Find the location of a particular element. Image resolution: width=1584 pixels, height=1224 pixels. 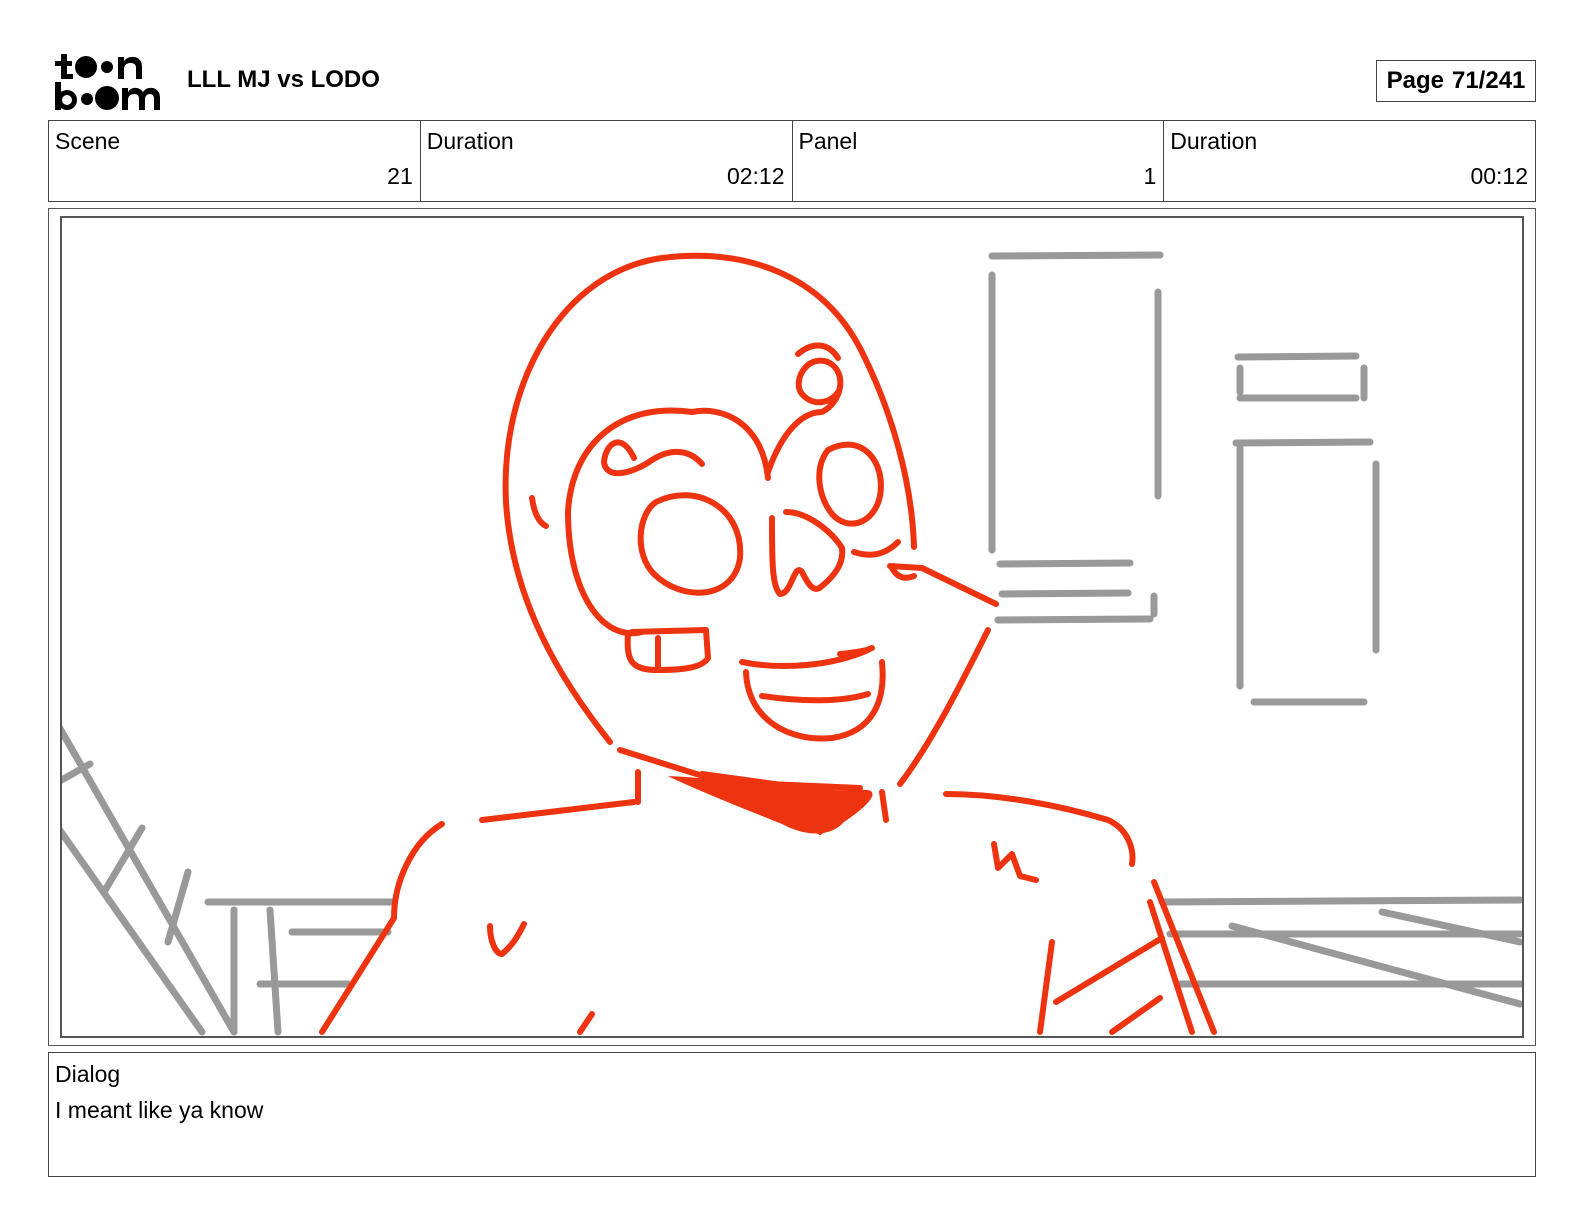

panel-duration-cell: Duration 00:12 is located at coordinates (1349, 161).